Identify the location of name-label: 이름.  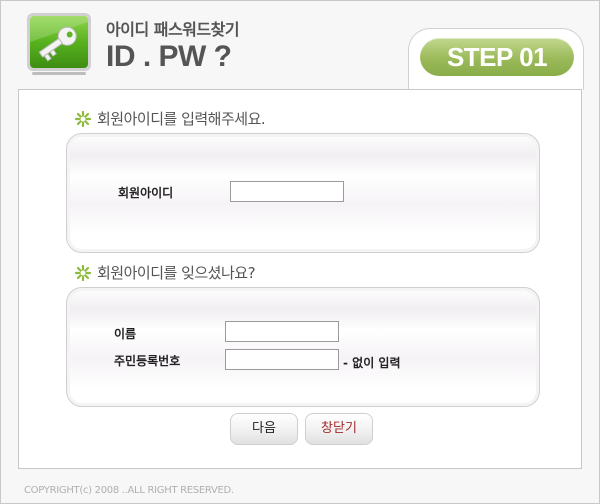
(125, 334).